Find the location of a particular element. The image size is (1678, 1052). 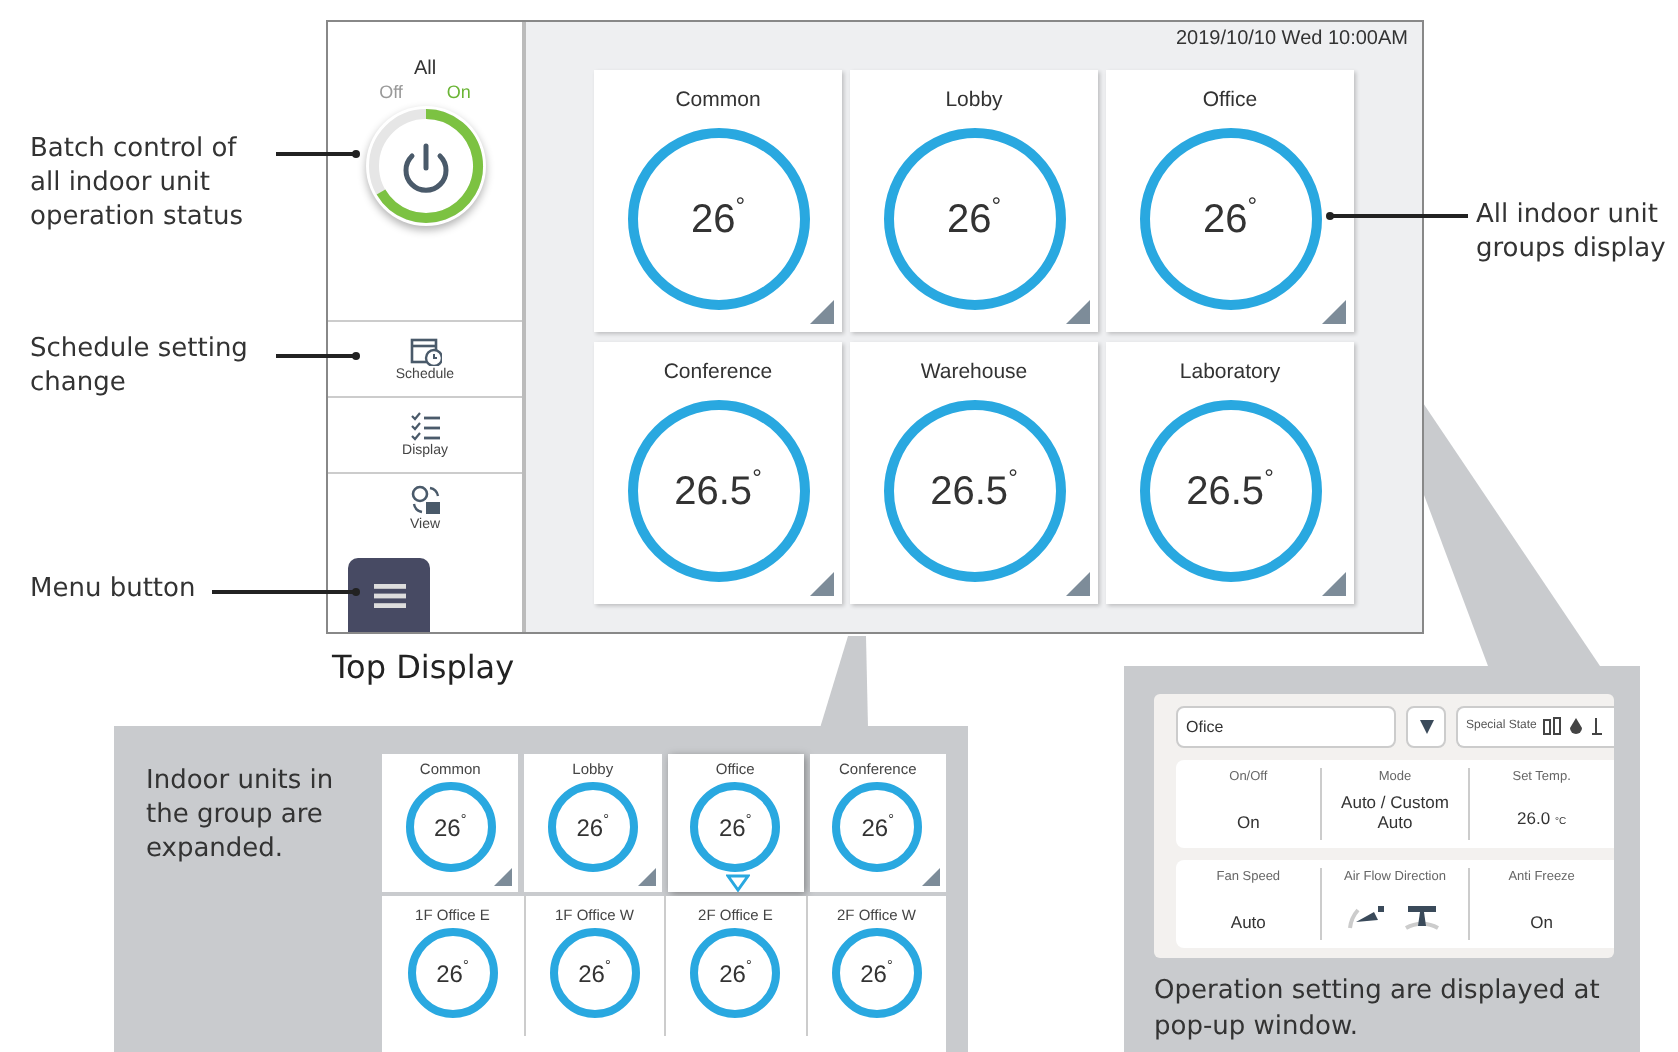

menu-button is located at coordinates (389, 595).